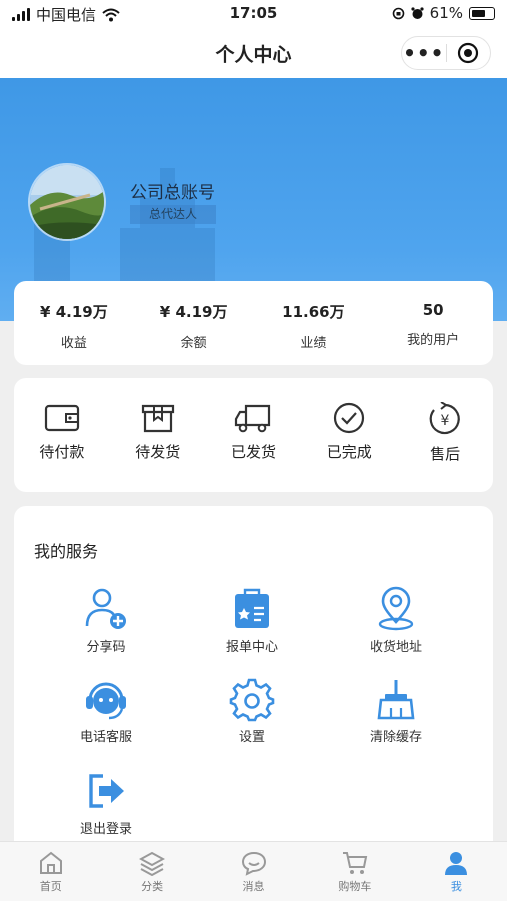 This screenshot has height=901, width=507. I want to click on order-label: 已完成, so click(349, 452).